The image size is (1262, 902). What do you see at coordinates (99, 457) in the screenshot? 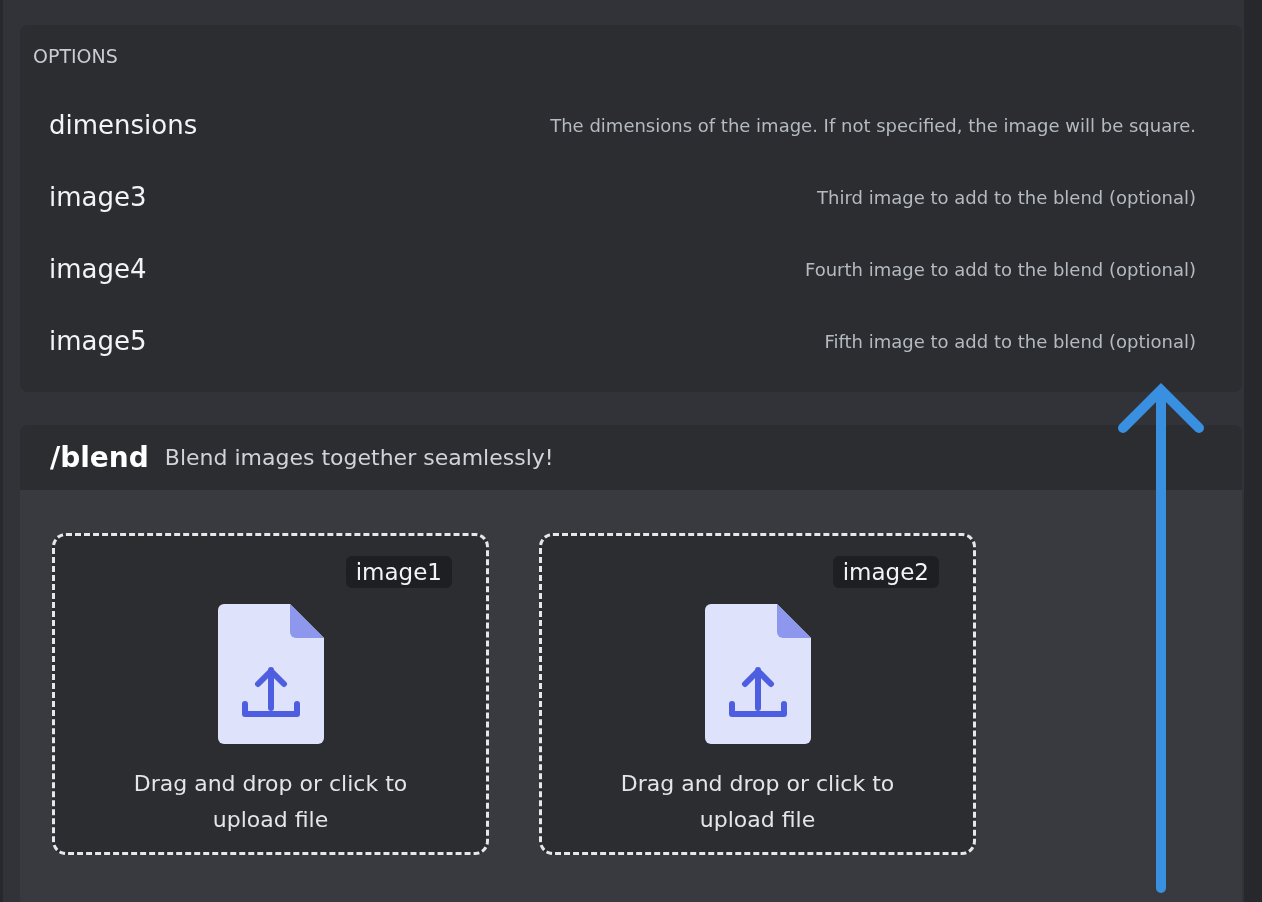
I see `command-name: /blend` at bounding box center [99, 457].